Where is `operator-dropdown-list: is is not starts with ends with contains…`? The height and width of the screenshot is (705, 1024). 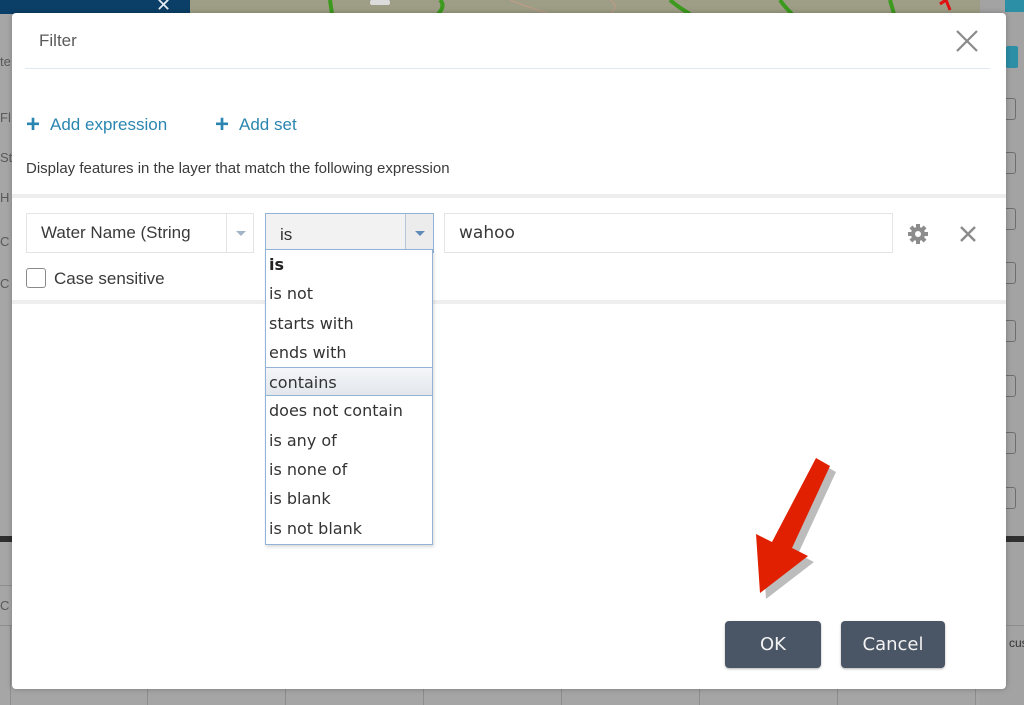
operator-dropdown-list: is is not starts with ends with contains… is located at coordinates (349, 397).